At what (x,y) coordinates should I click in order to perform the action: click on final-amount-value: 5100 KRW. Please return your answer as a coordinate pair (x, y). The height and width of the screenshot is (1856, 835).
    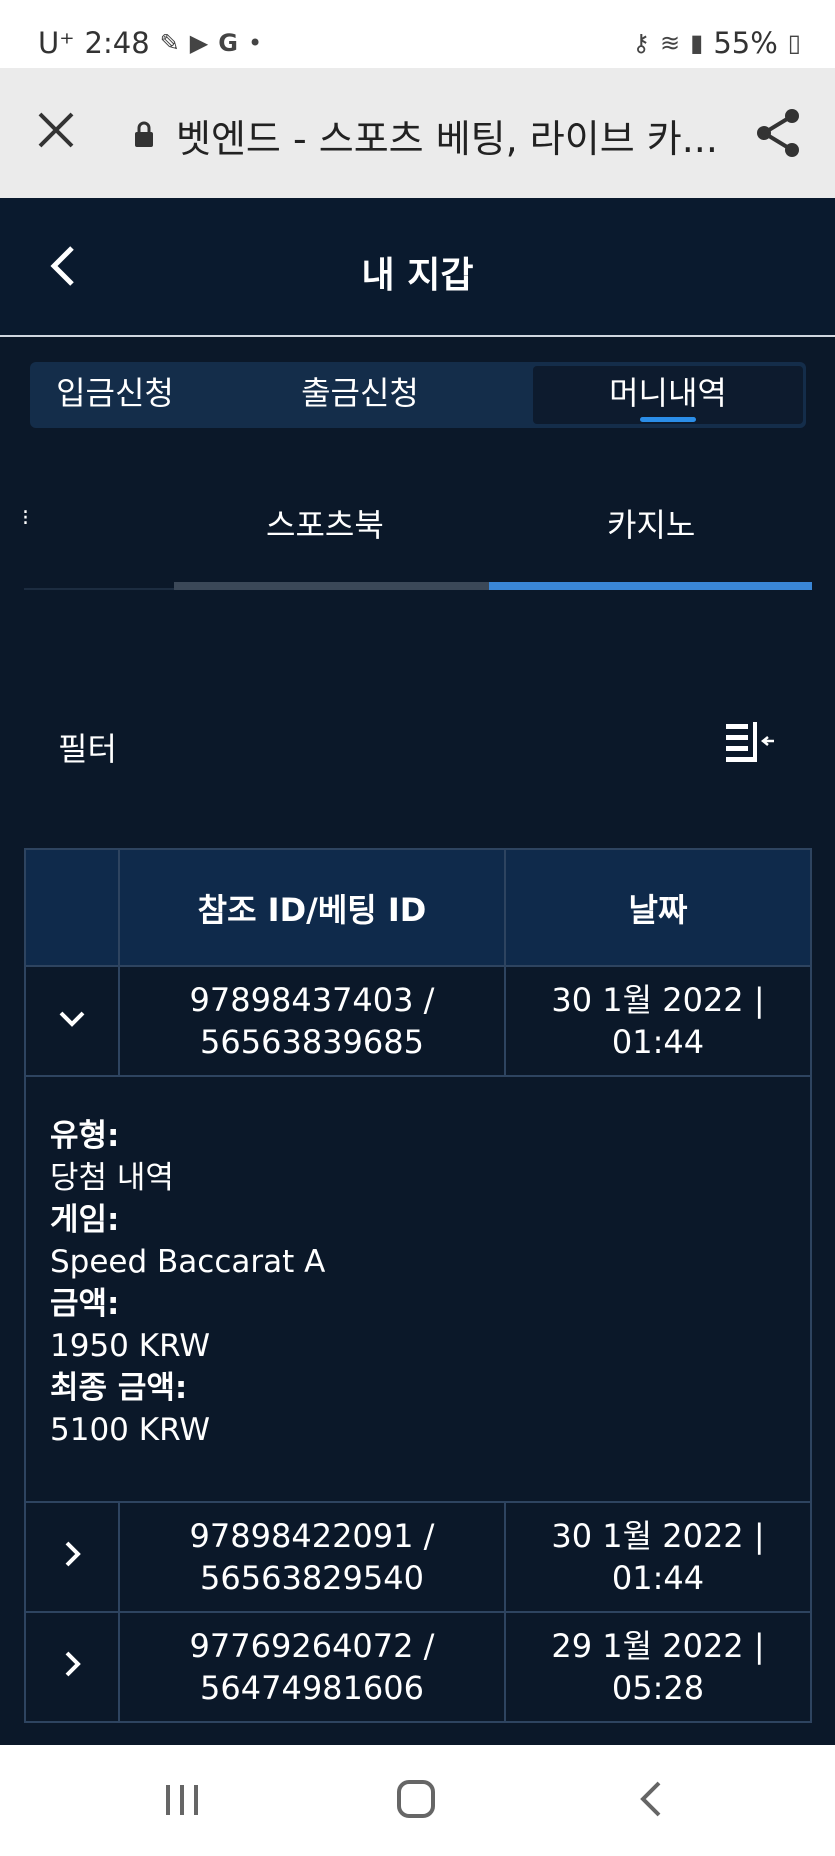
    Looking at the image, I should click on (130, 1430).